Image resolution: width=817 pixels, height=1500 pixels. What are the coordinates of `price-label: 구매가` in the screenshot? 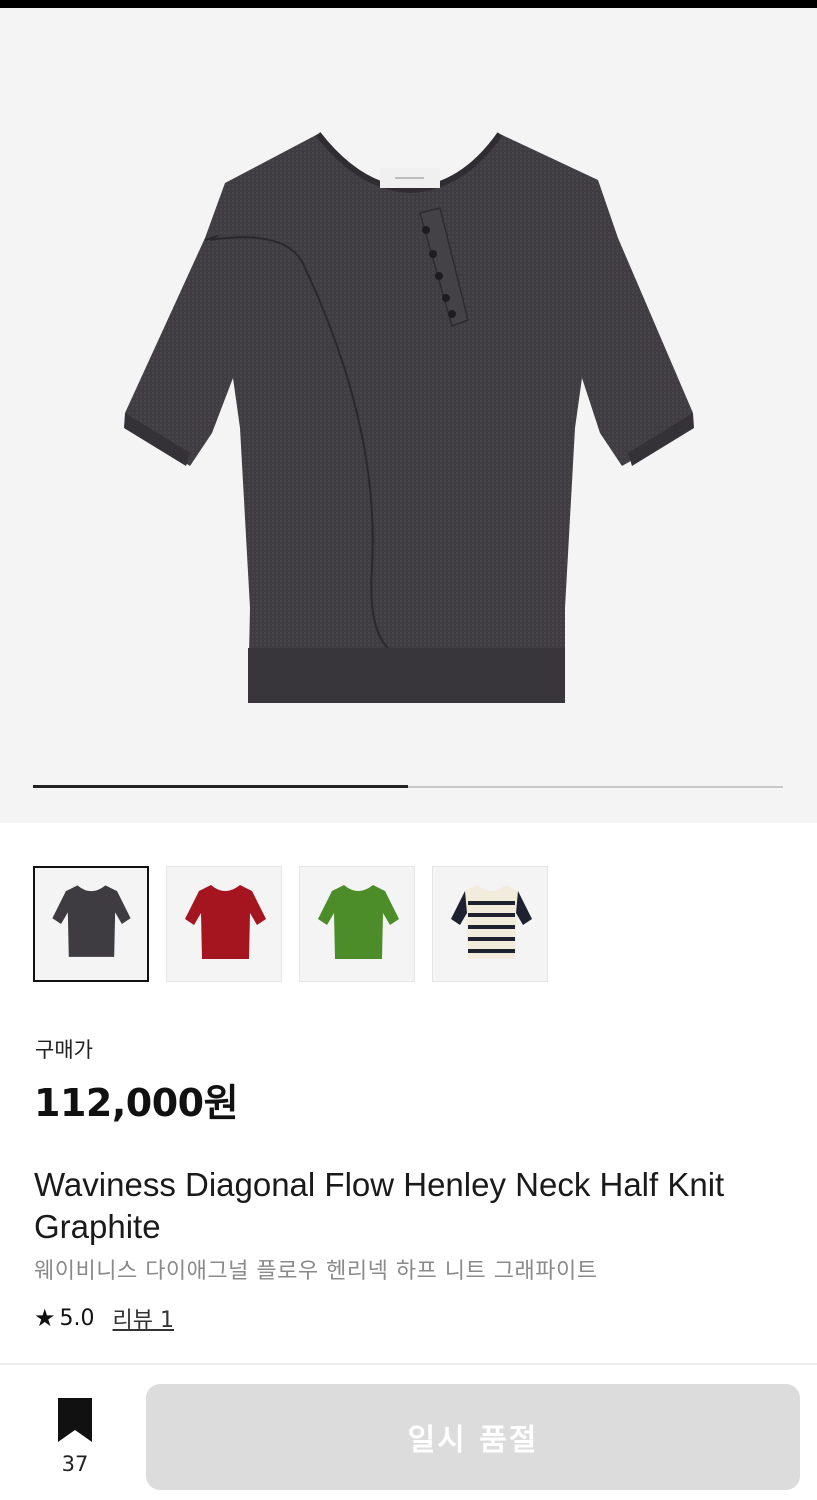 It's located at (64, 1050).